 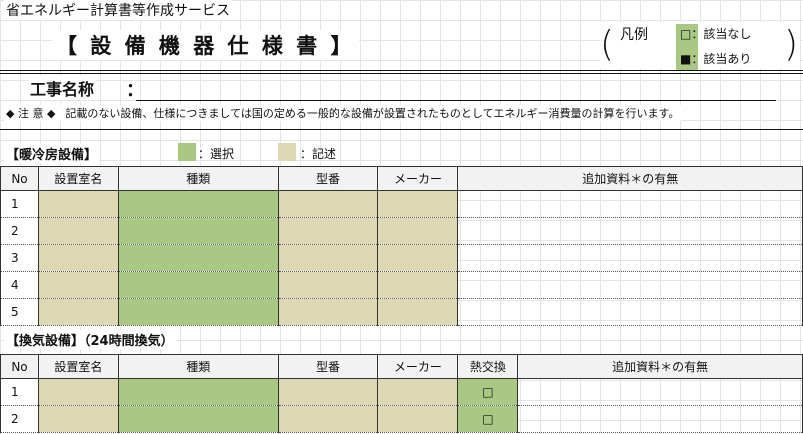 I want to click on legend-close-paren: ), so click(x=791, y=44).